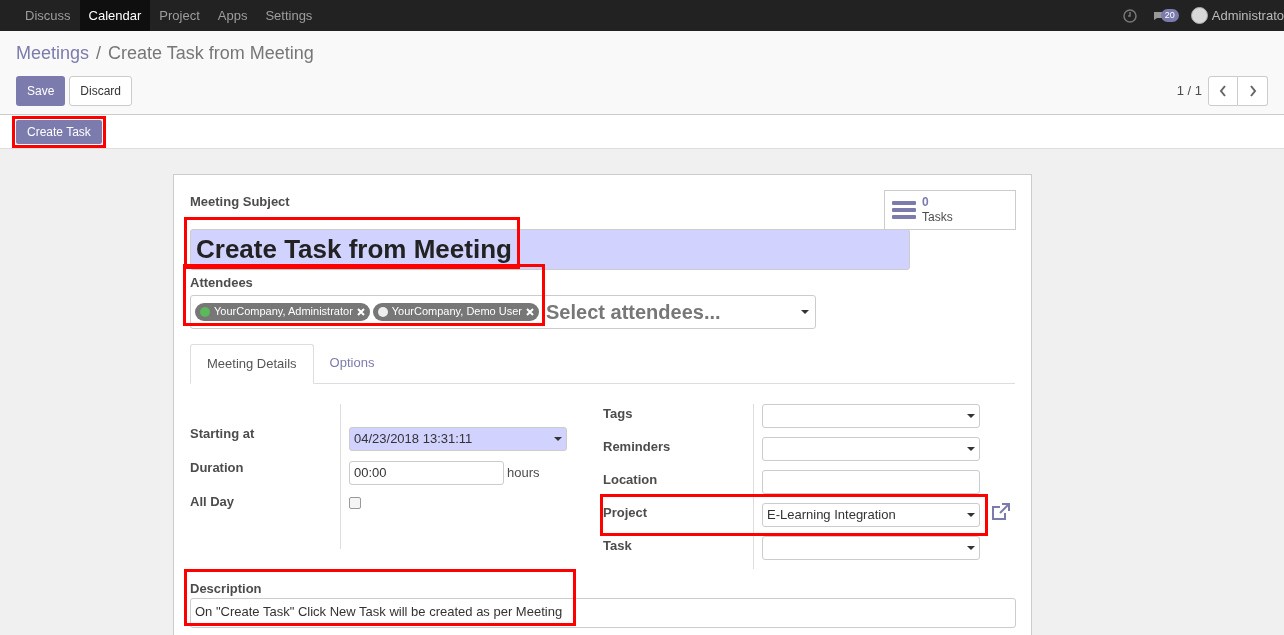 The image size is (1284, 635). What do you see at coordinates (426, 472) in the screenshot?
I see `duration-field: 00:00` at bounding box center [426, 472].